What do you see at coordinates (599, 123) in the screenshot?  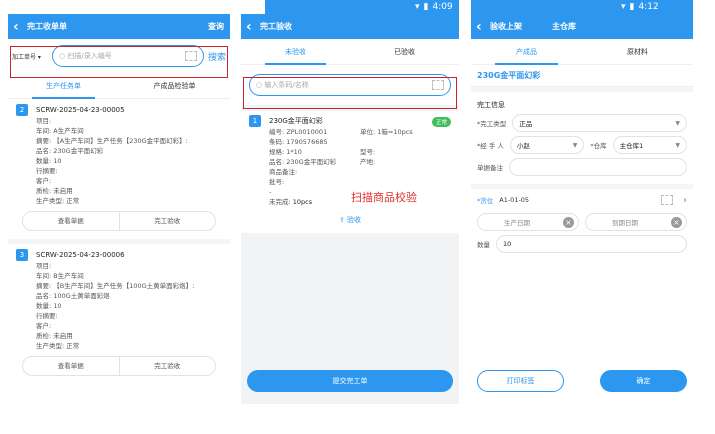 I see `completion-type-select: 正品 ▼` at bounding box center [599, 123].